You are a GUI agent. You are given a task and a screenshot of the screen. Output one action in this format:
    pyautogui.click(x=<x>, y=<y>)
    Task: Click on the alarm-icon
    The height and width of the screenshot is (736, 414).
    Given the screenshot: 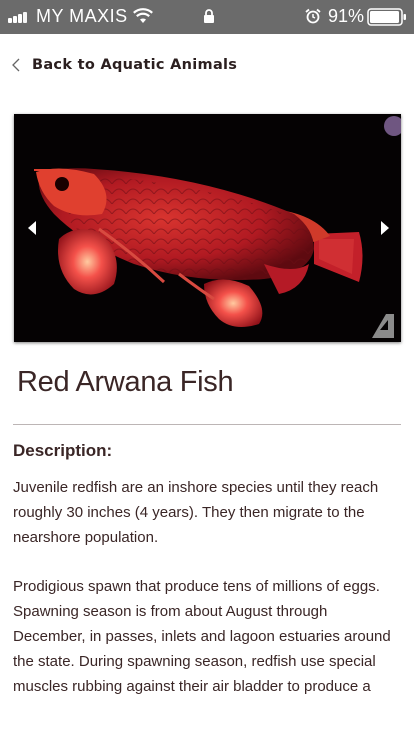 What is the action you would take?
    pyautogui.click(x=313, y=16)
    